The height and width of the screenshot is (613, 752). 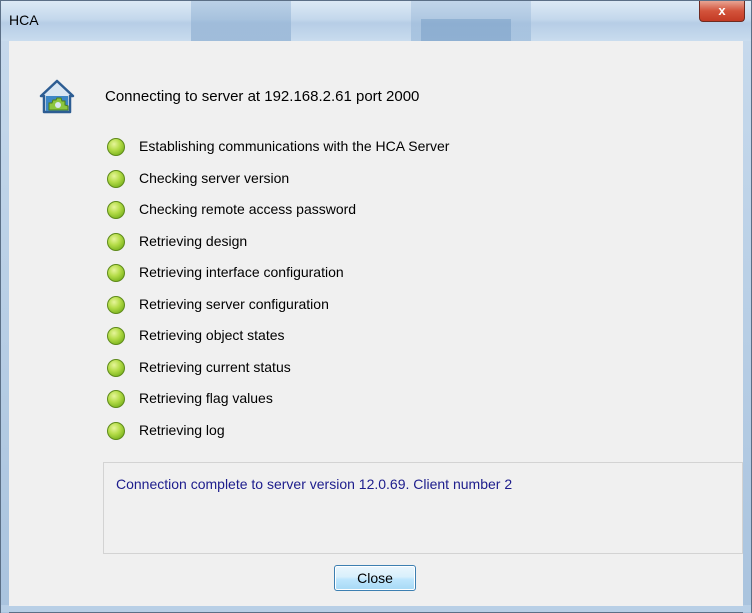 What do you see at coordinates (206, 398) in the screenshot?
I see `step-label: Retrieving flag values` at bounding box center [206, 398].